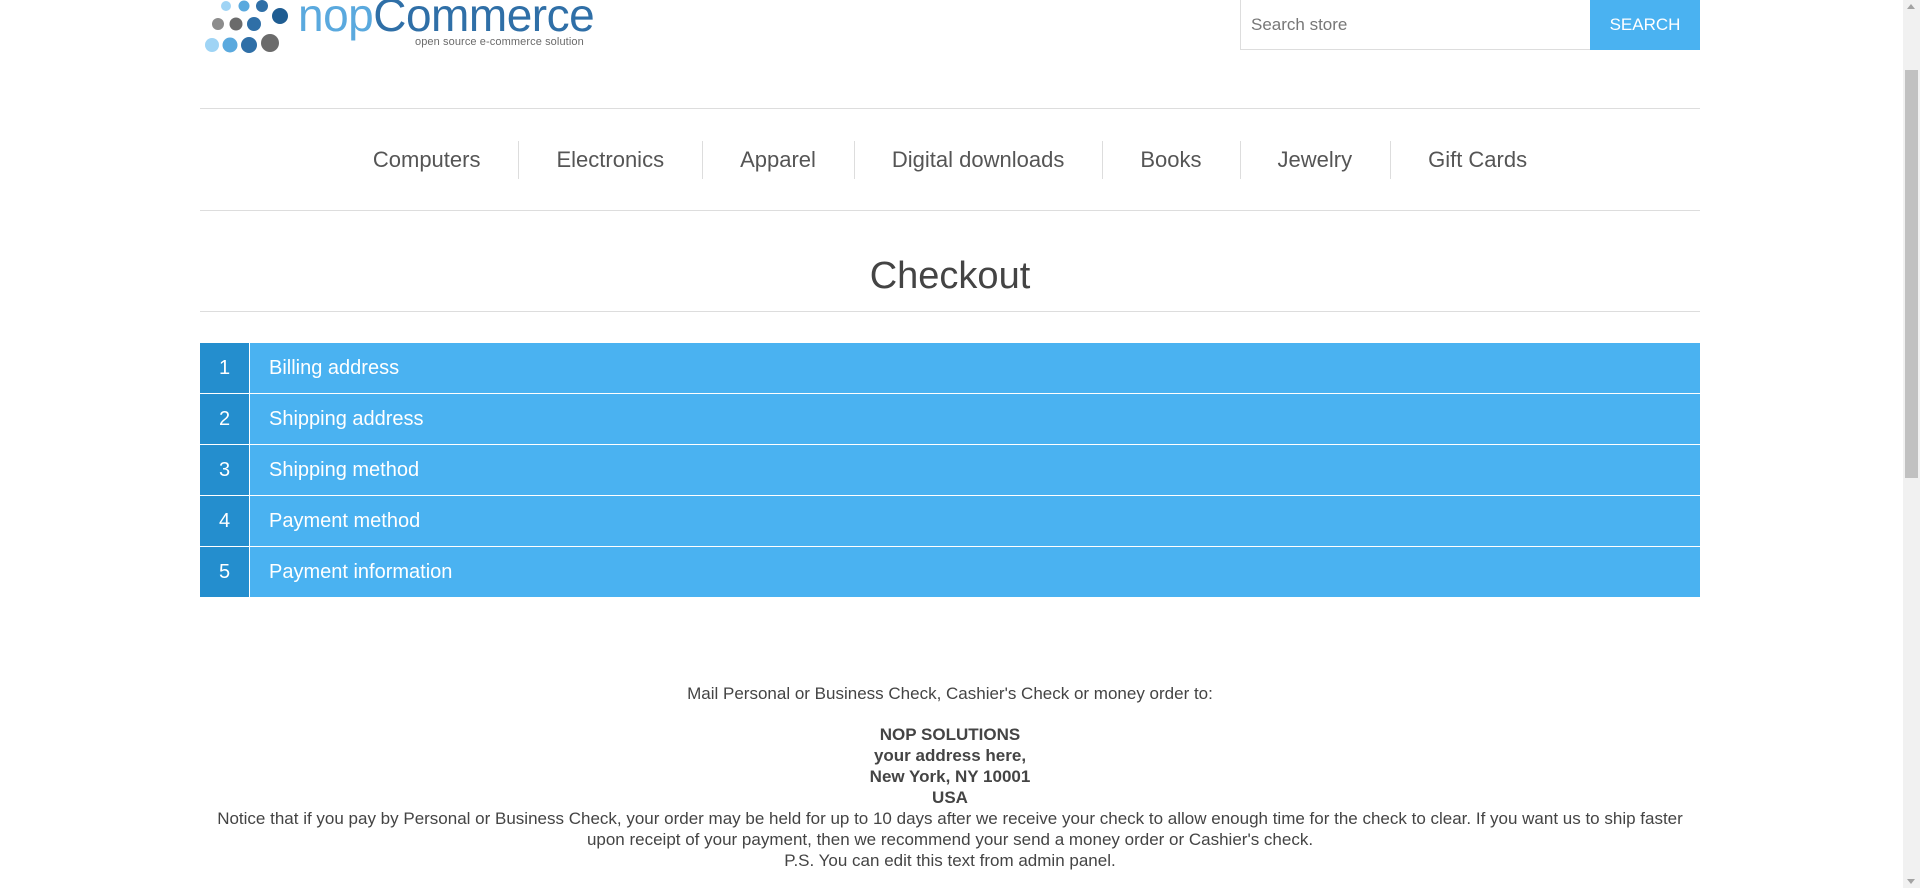 Image resolution: width=1920 pixels, height=888 pixels. What do you see at coordinates (950, 368) in the screenshot?
I see `step-billing-address: 1 Billing address` at bounding box center [950, 368].